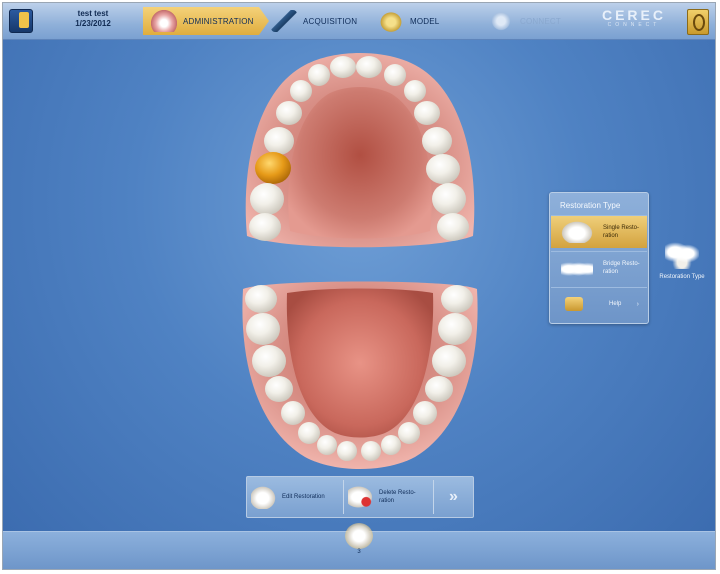  Describe the element at coordinates (164, 21) in the screenshot. I see `mouth-icon` at that location.